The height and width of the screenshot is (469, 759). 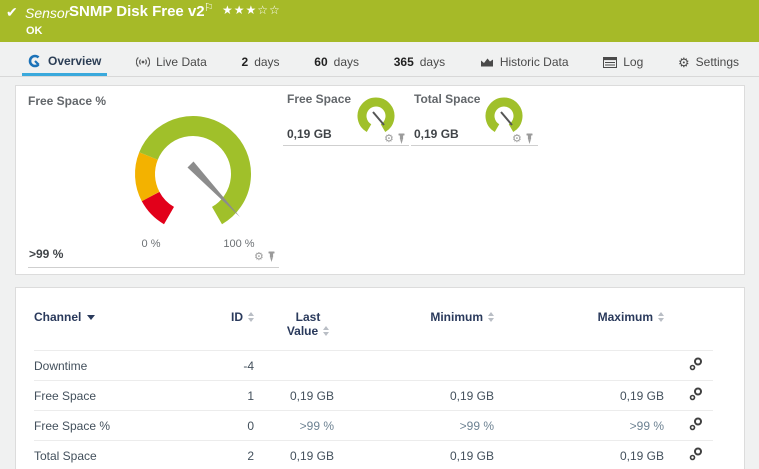 I want to click on sensor-type-label: Sensor, so click(x=47, y=13).